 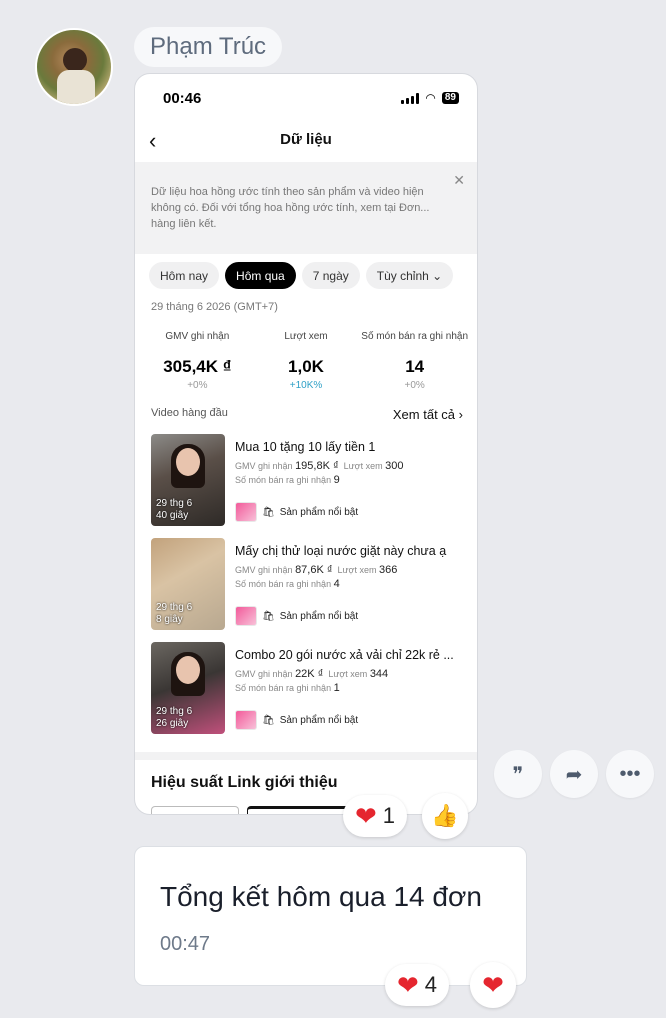 What do you see at coordinates (330, 275) in the screenshot?
I see `chip-7-days: 7 ngày` at bounding box center [330, 275].